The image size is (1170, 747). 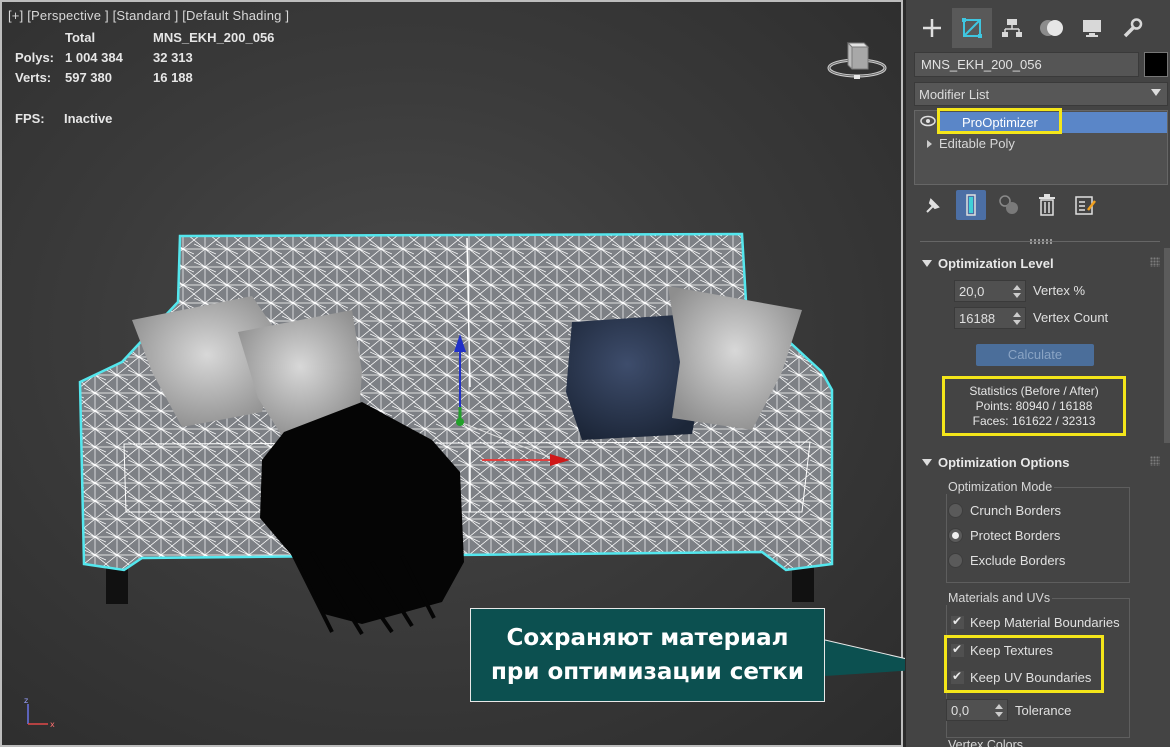 I want to click on create-tab, so click(x=932, y=28).